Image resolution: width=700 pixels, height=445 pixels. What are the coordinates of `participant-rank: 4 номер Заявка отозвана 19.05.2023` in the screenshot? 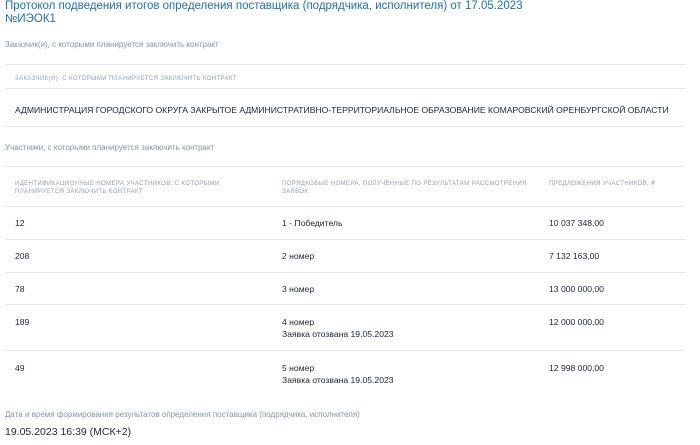 It's located at (338, 328).